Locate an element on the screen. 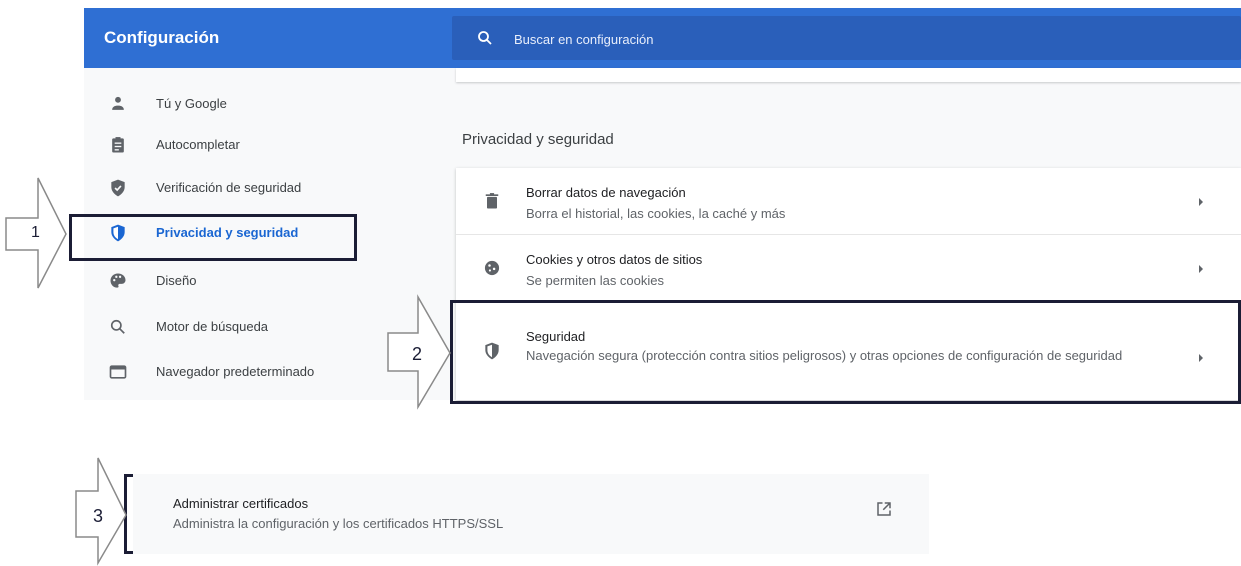 This screenshot has height=566, width=1241. sidebar-item-label: Tú y Google is located at coordinates (191, 103).